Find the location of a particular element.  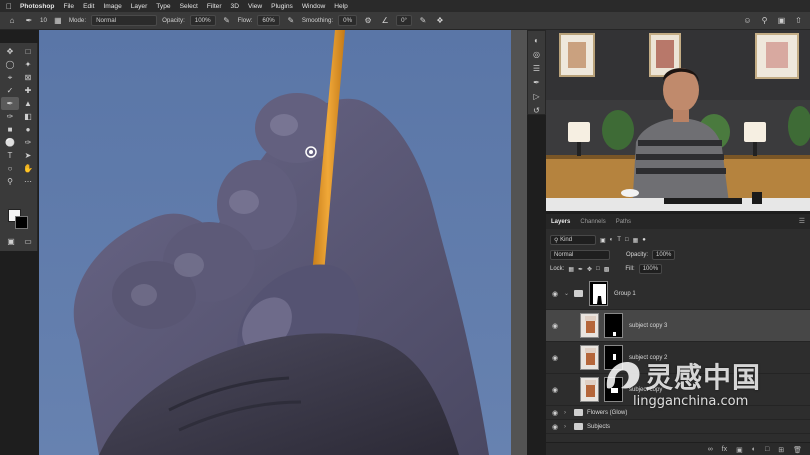

lock-transparent-icon: ▦ is located at coordinates (571, 269).